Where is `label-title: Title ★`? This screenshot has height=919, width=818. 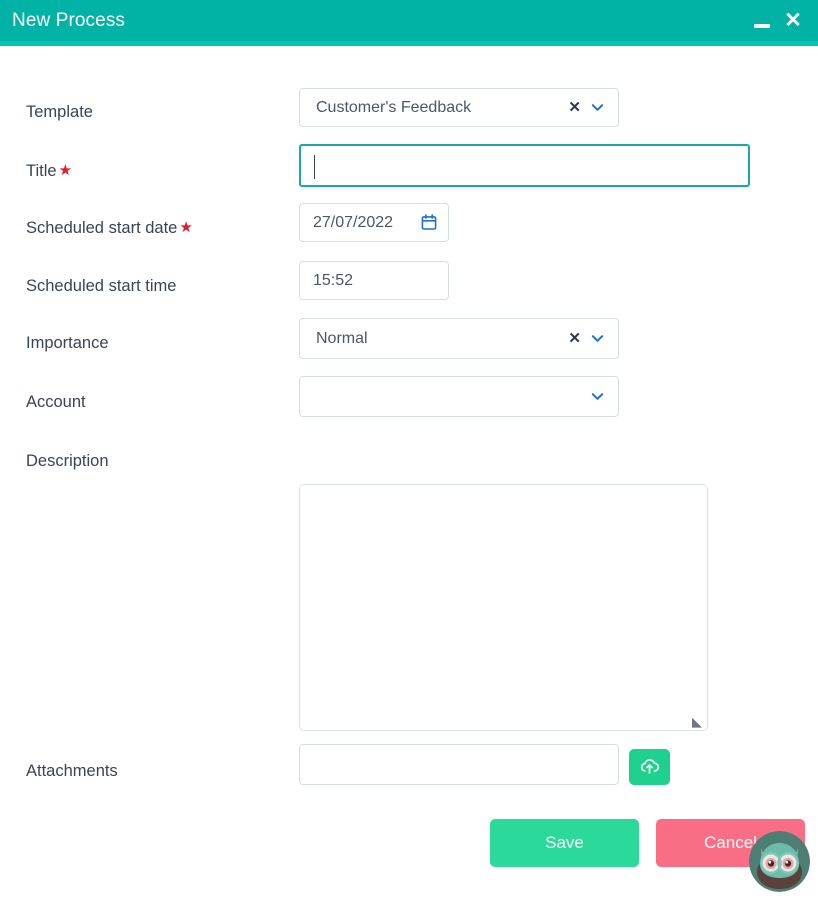
label-title: Title ★ is located at coordinates (49, 171).